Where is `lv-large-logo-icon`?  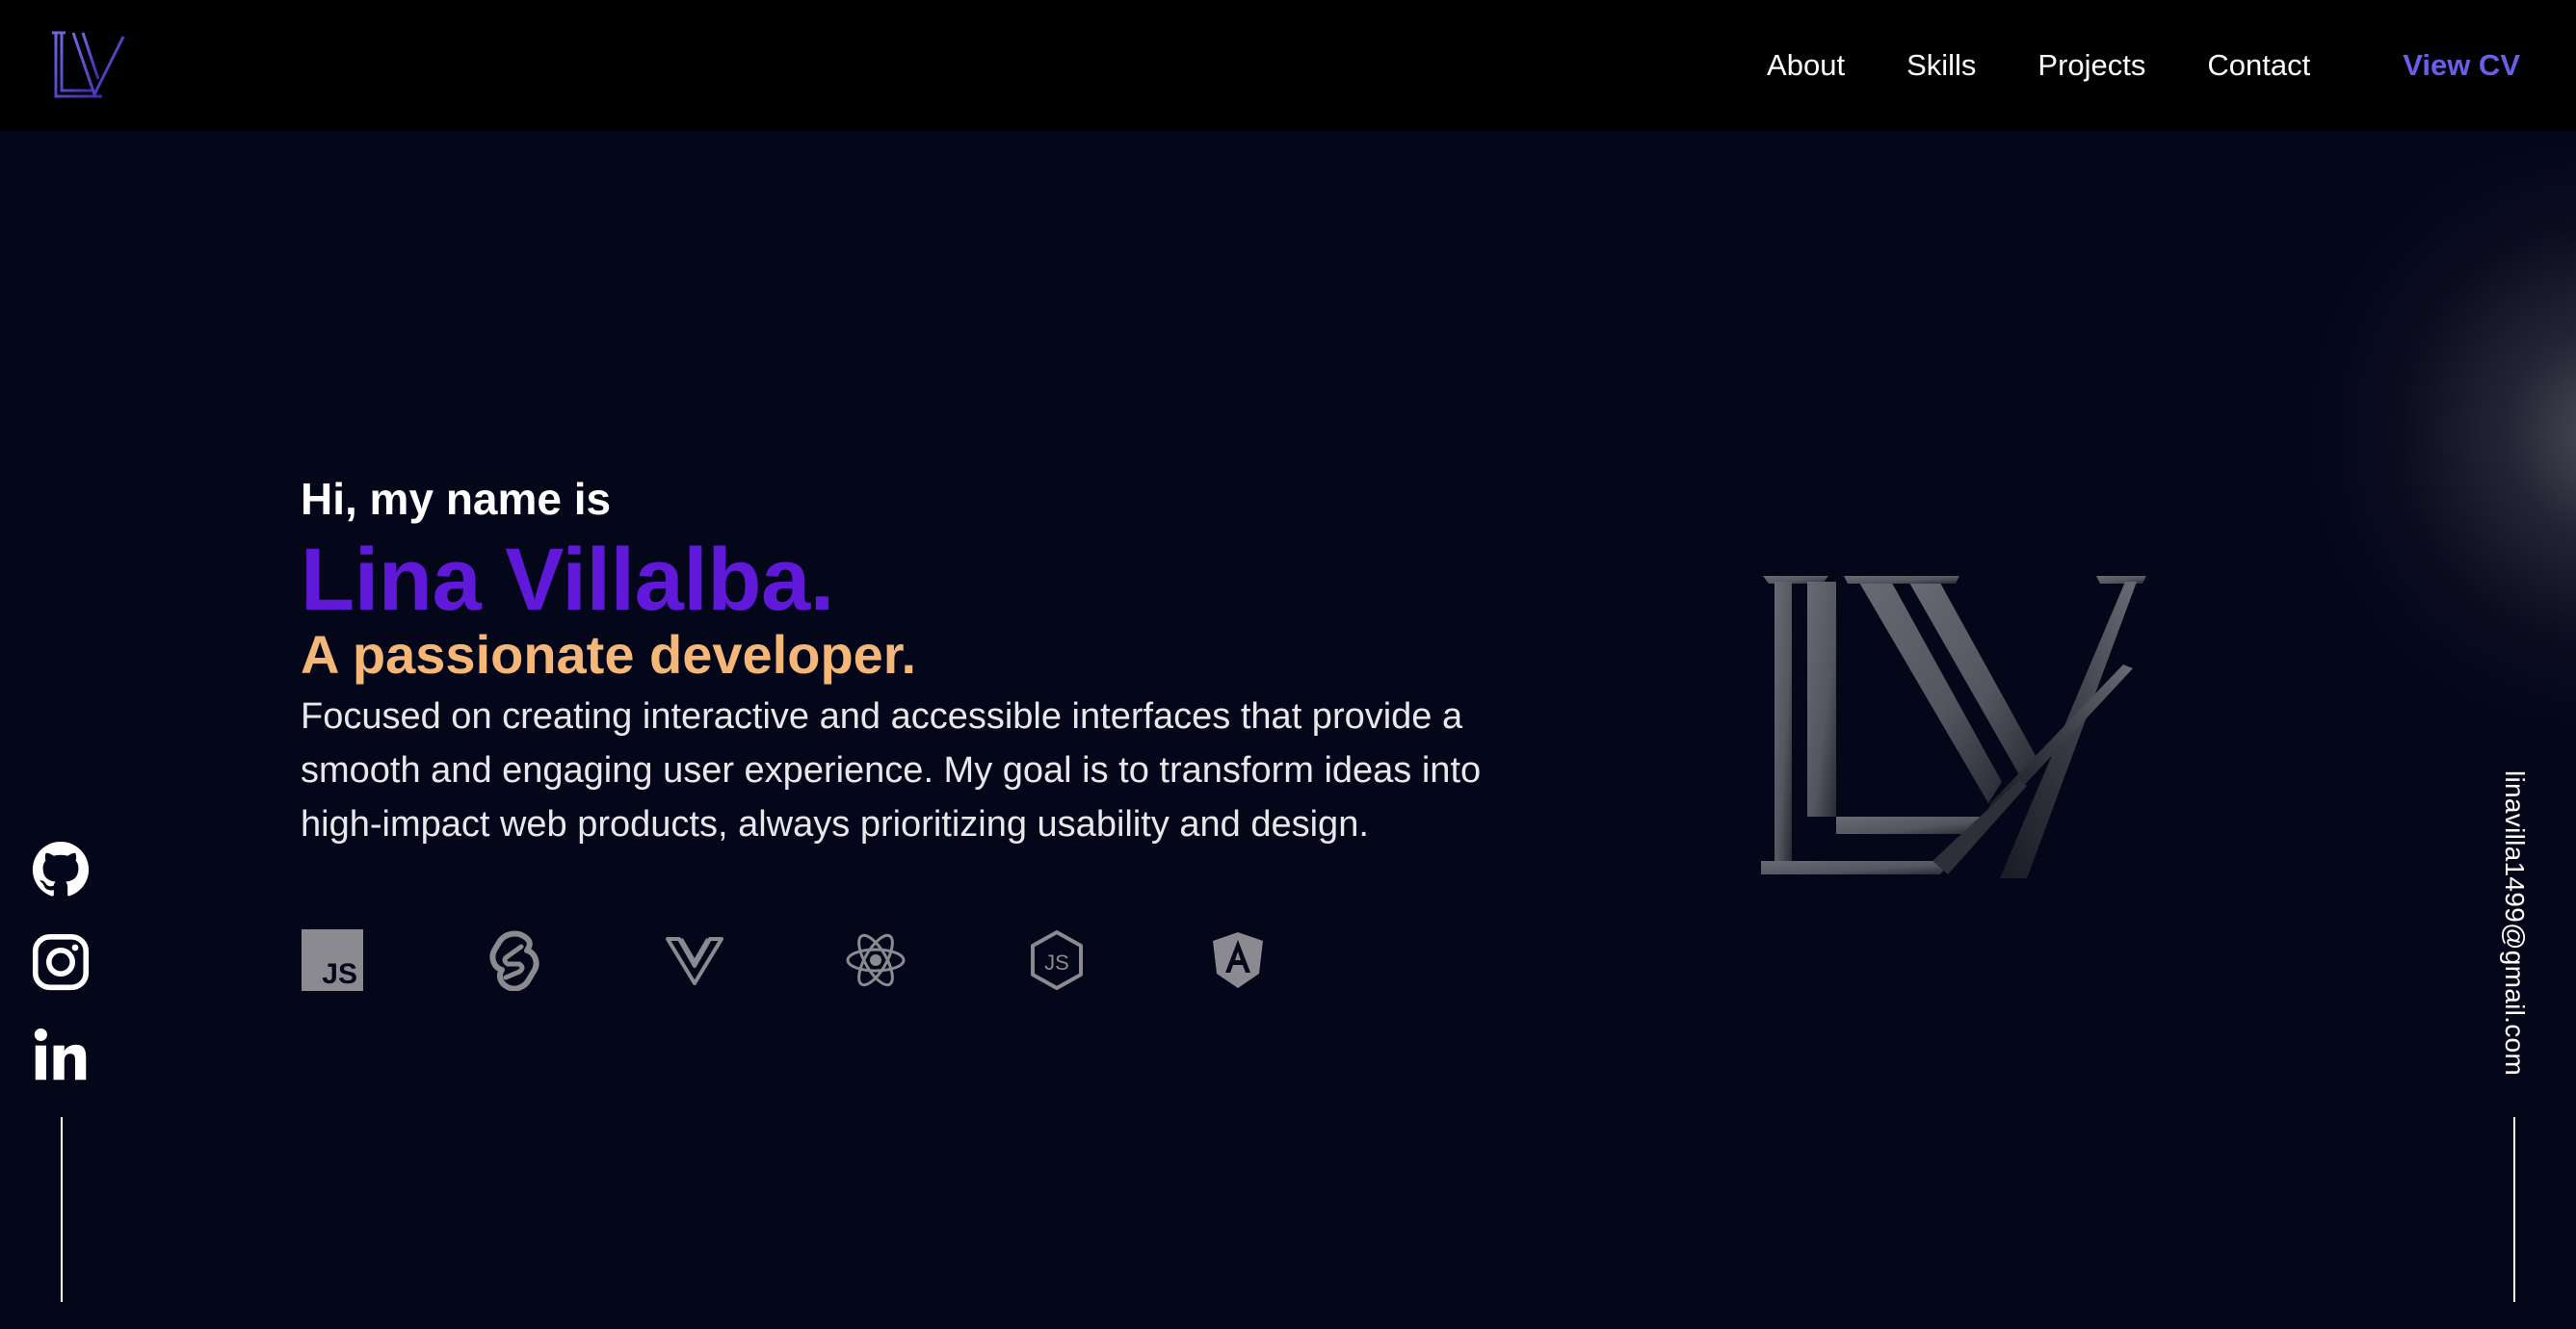 lv-large-logo-icon is located at coordinates (1953, 727).